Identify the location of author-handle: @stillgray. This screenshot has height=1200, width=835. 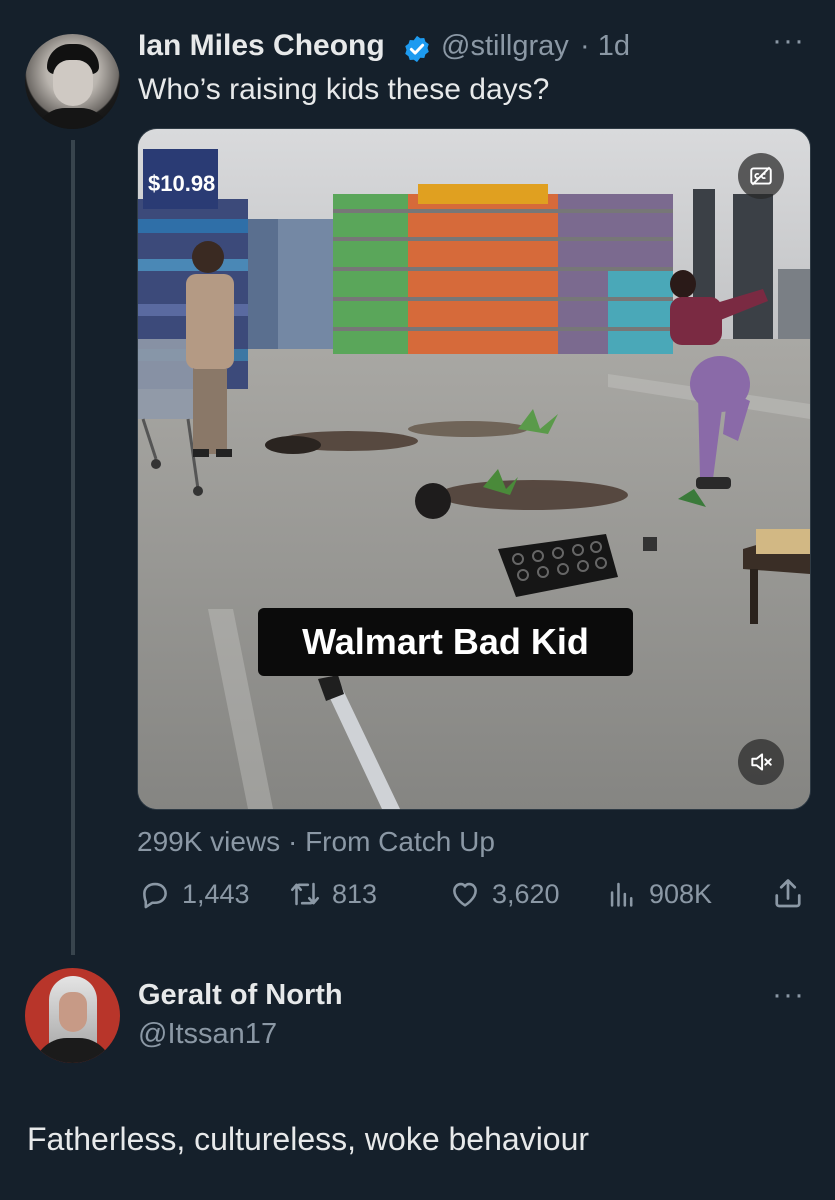
(505, 46).